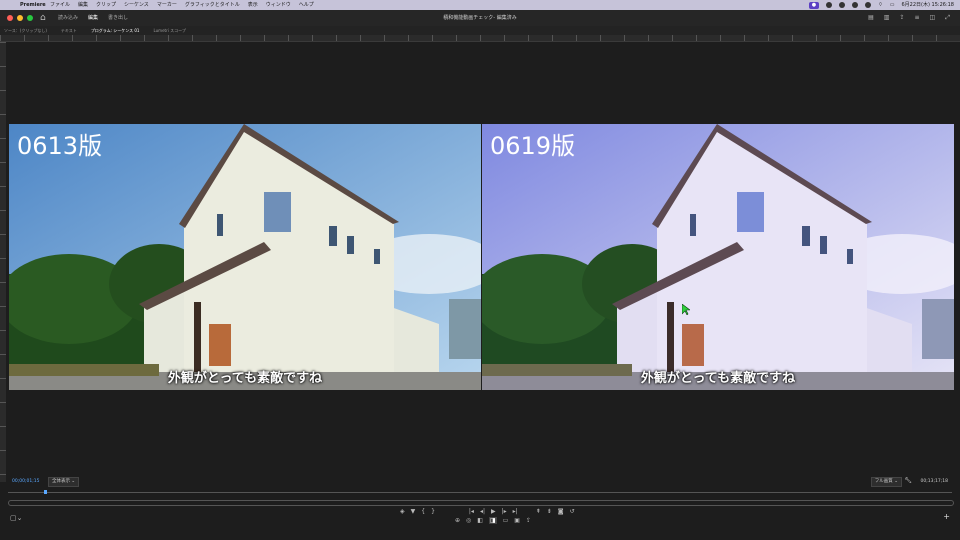 This screenshot has height=540, width=960. Describe the element at coordinates (402, 511) in the screenshot. I see `add-marker-icon: ◈` at that location.